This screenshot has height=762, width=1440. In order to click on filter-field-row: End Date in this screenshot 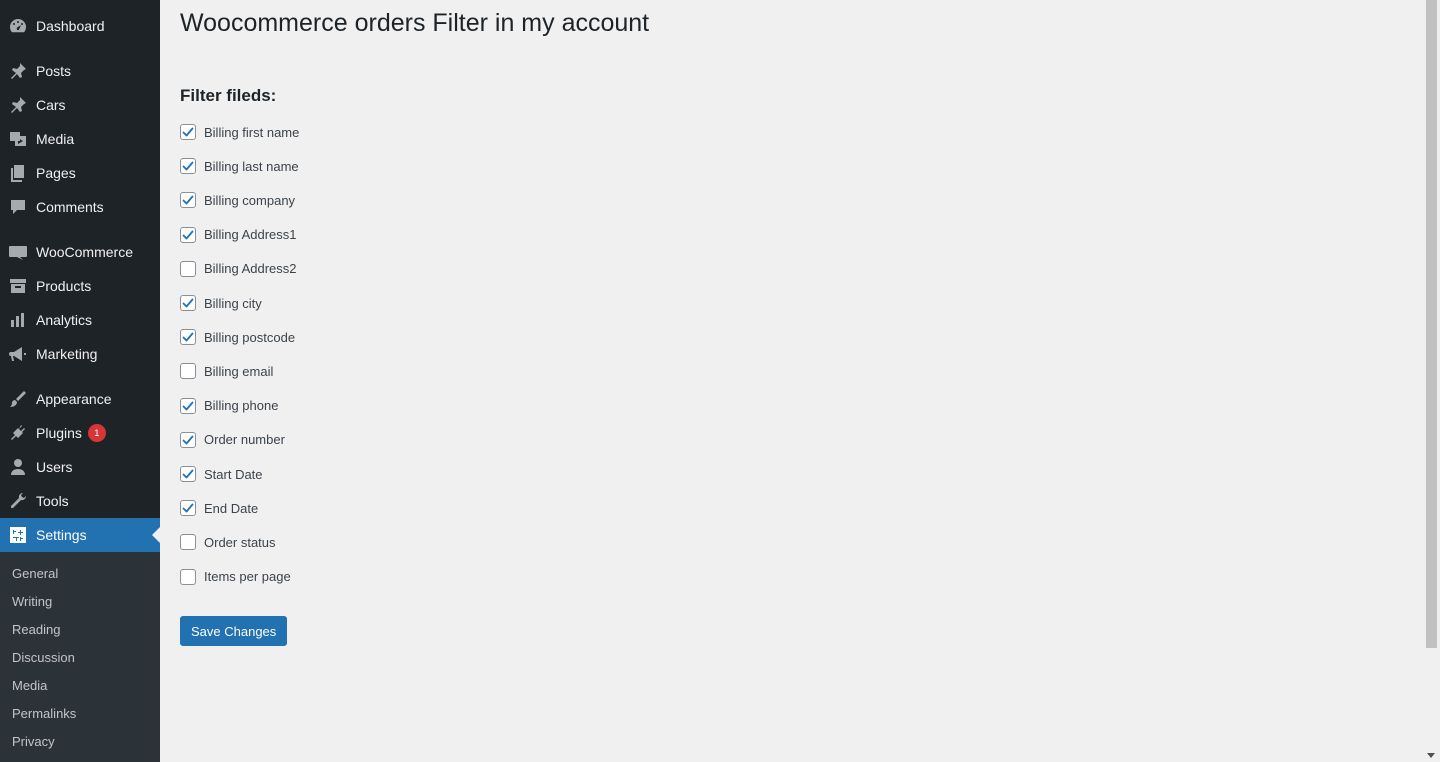, I will do `click(219, 508)`.